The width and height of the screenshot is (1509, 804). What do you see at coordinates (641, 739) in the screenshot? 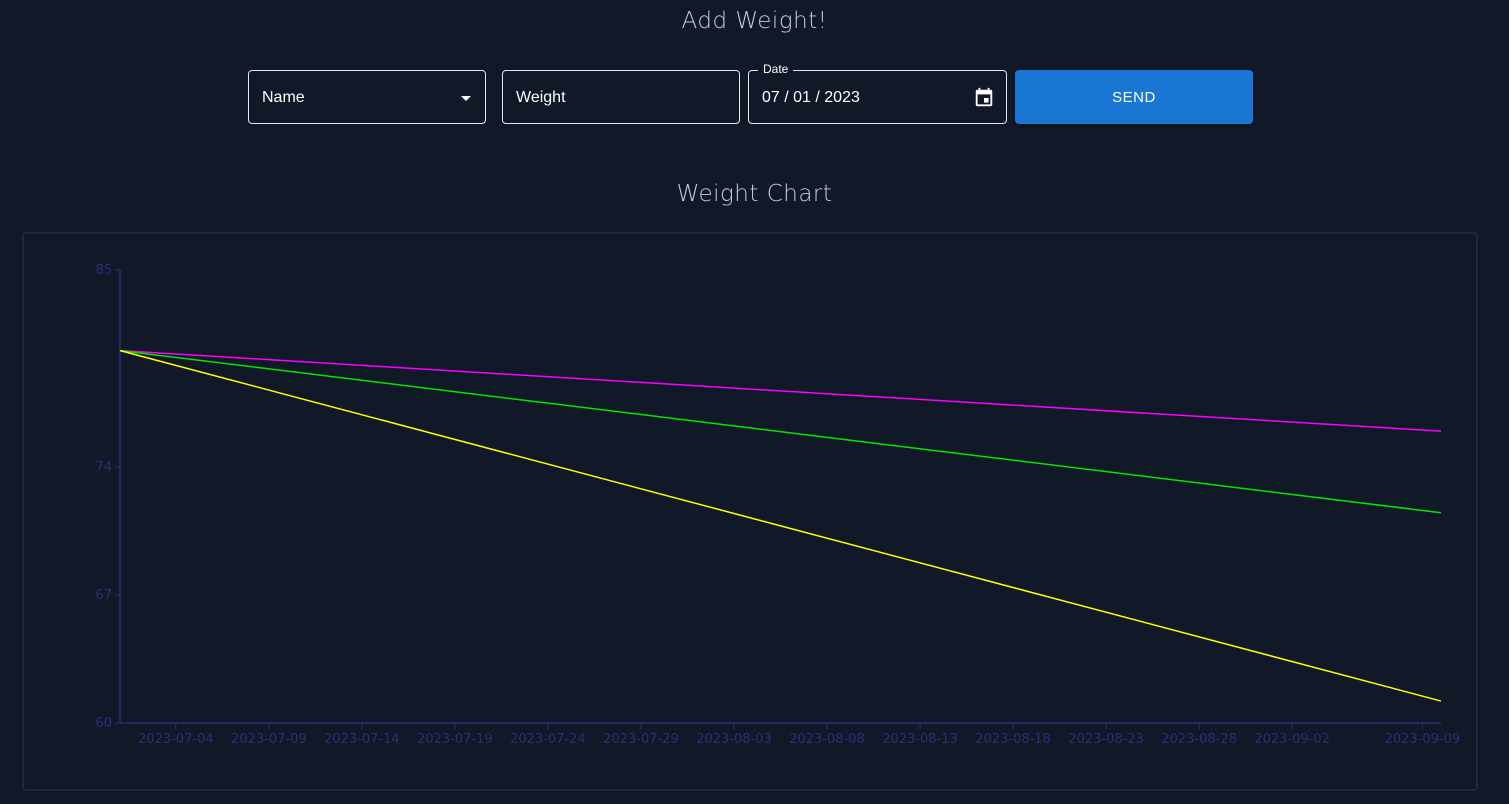
I see `x-tick-label: 2023-07-29` at bounding box center [641, 739].